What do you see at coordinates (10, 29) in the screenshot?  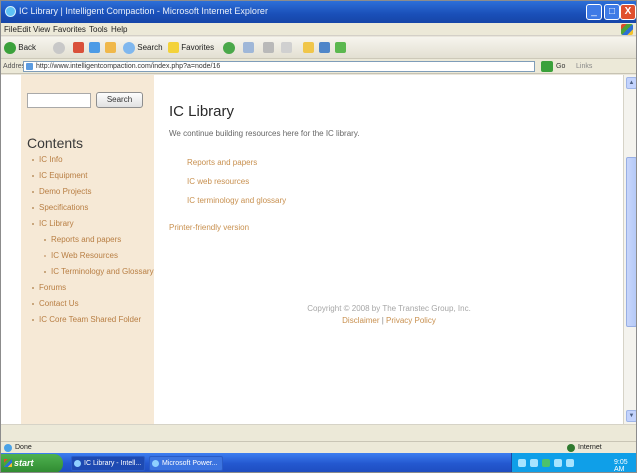 I see `menu-file: File` at bounding box center [10, 29].